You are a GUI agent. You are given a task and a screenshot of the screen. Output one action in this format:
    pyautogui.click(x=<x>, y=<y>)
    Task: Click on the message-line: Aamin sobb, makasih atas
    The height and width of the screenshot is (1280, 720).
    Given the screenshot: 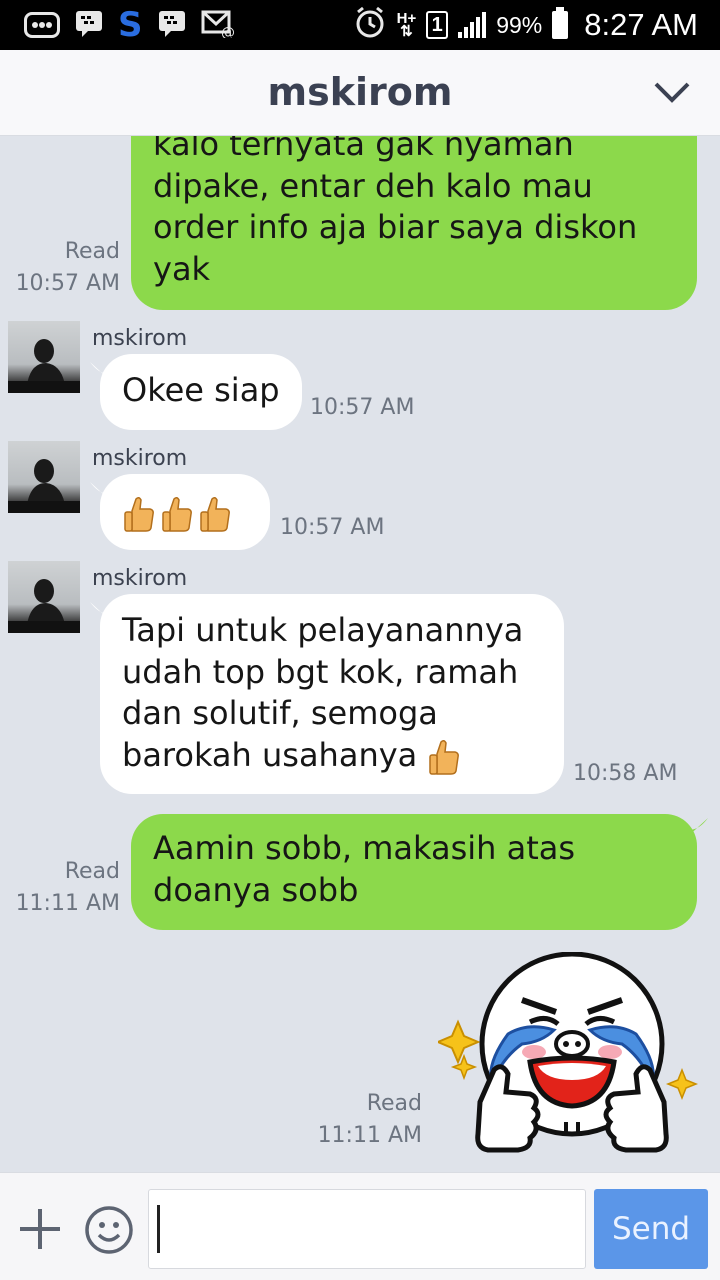 What is the action you would take?
    pyautogui.click(x=364, y=848)
    